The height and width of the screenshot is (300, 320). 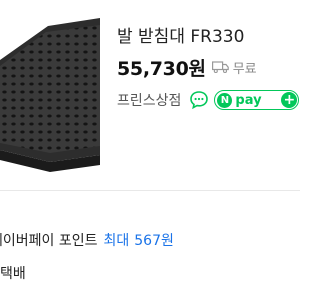 I want to click on npay-label: pay, so click(x=248, y=100).